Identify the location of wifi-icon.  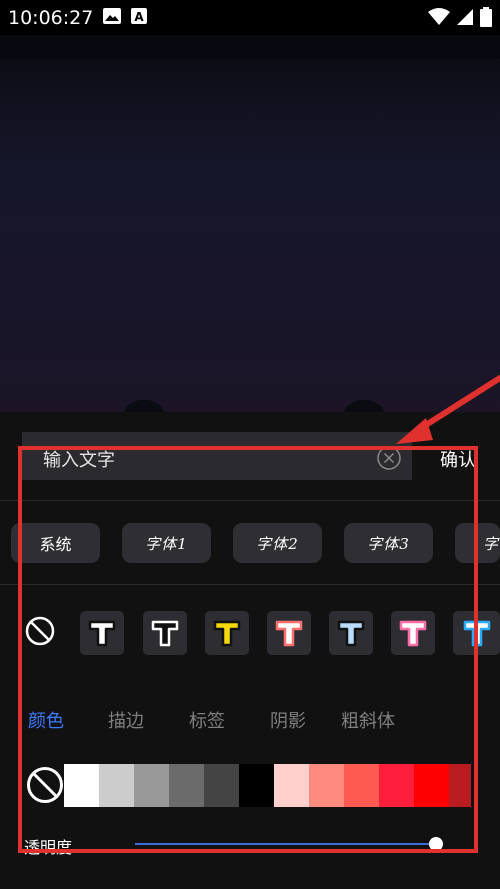
(439, 19).